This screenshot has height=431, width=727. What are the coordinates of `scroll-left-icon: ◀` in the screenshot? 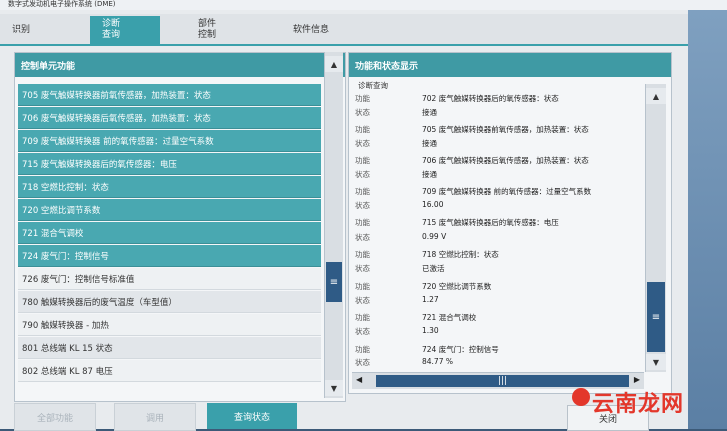 It's located at (359, 379).